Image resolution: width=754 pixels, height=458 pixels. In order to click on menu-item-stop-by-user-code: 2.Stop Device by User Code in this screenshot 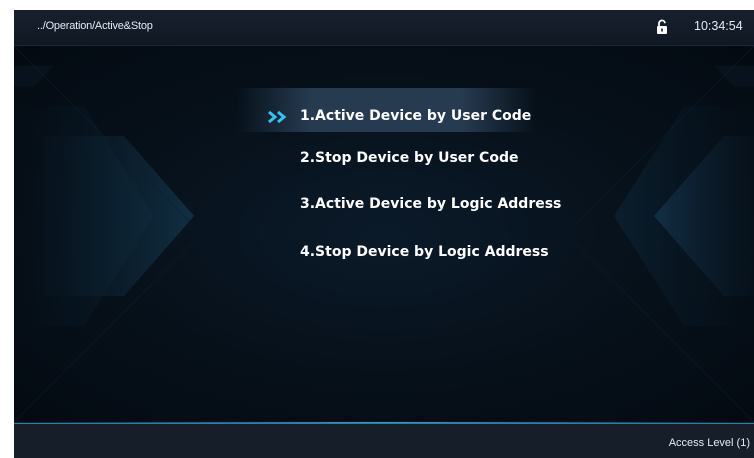, I will do `click(409, 162)`.